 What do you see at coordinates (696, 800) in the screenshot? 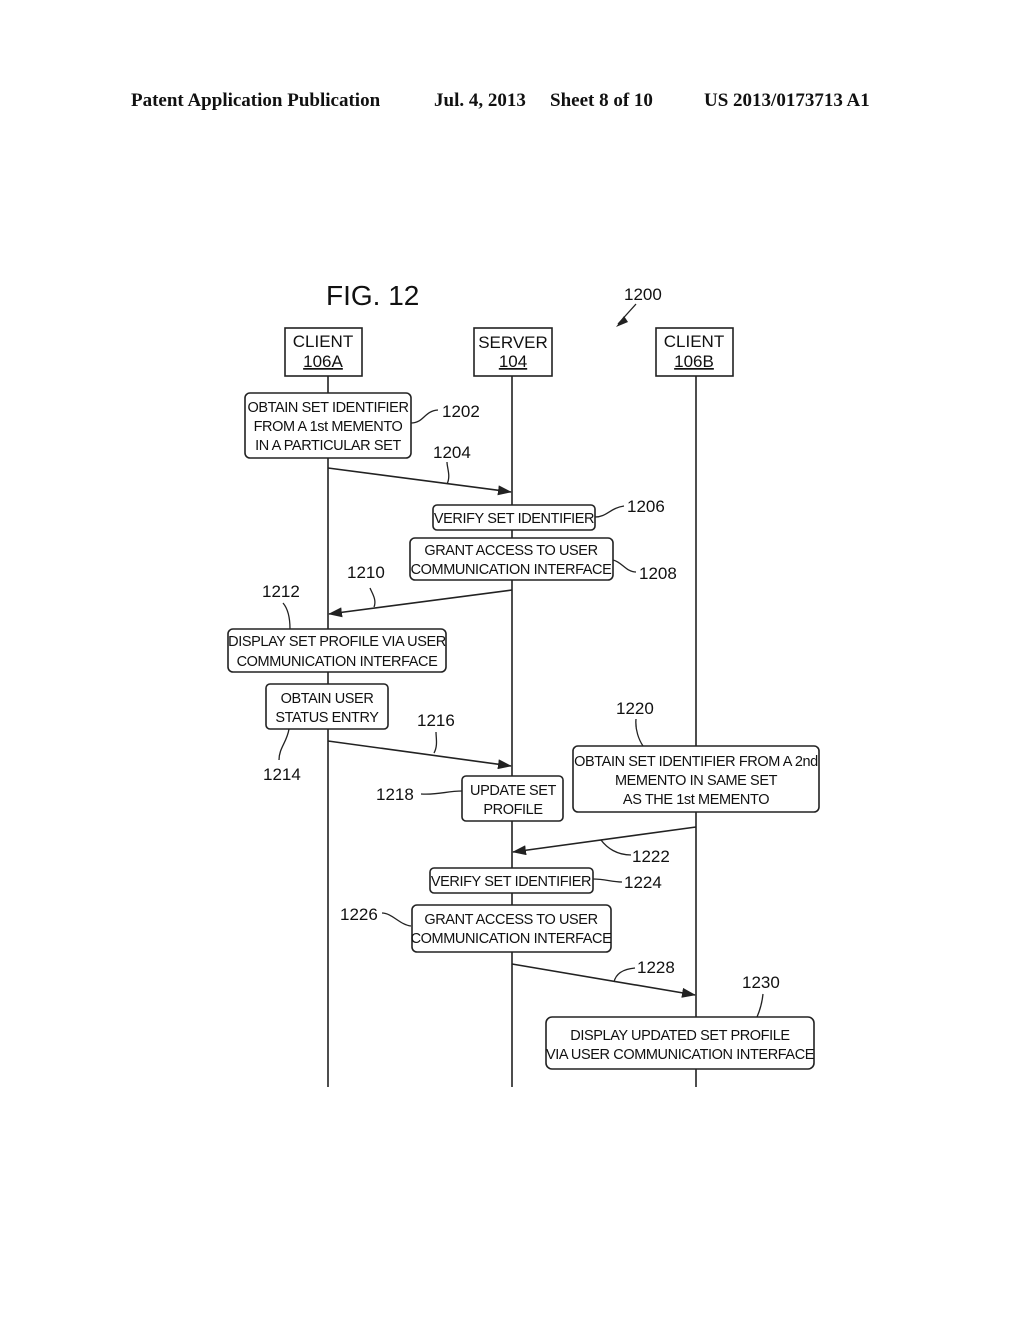
I see `svg-text: AS THE 1st MEMENTO` at bounding box center [696, 800].